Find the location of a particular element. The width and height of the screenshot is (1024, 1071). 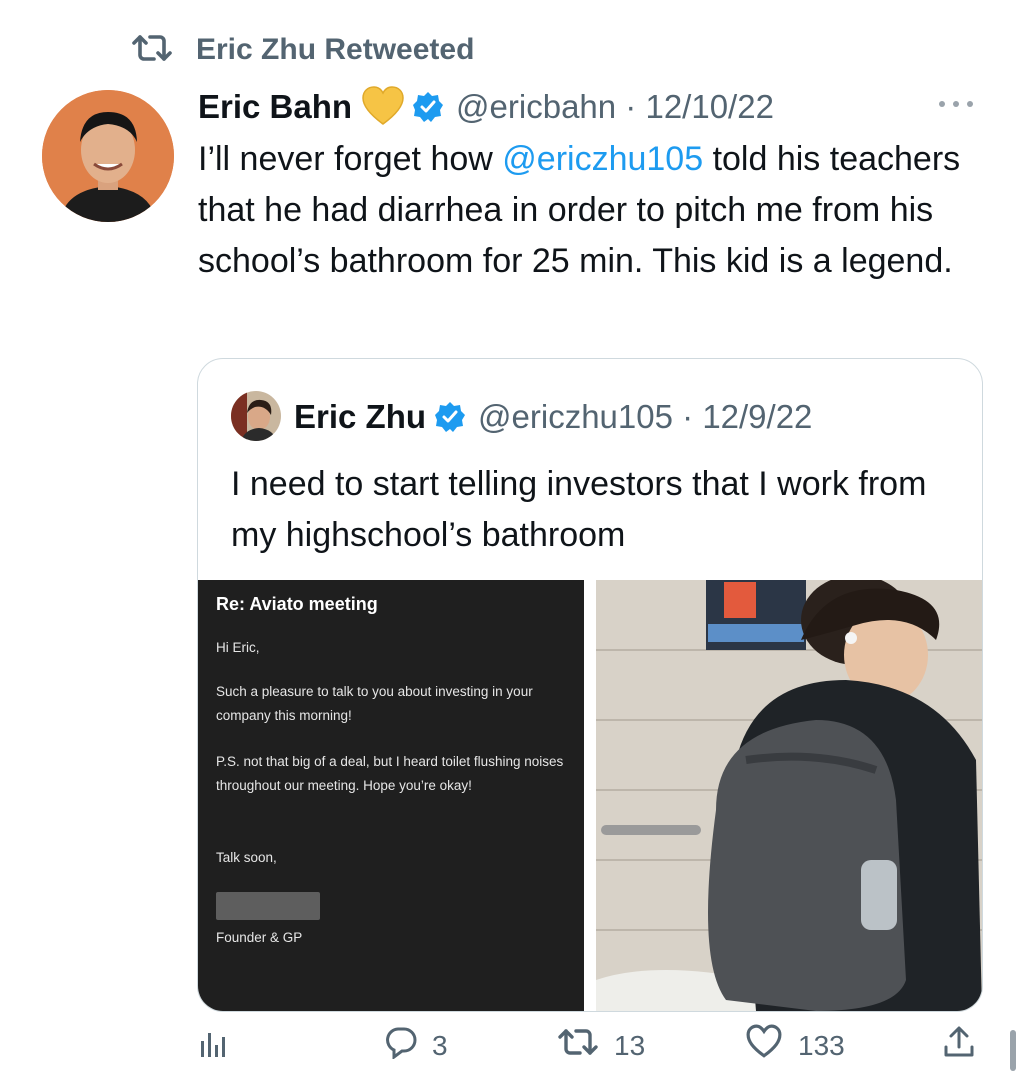

like-icon is located at coordinates (764, 1045).